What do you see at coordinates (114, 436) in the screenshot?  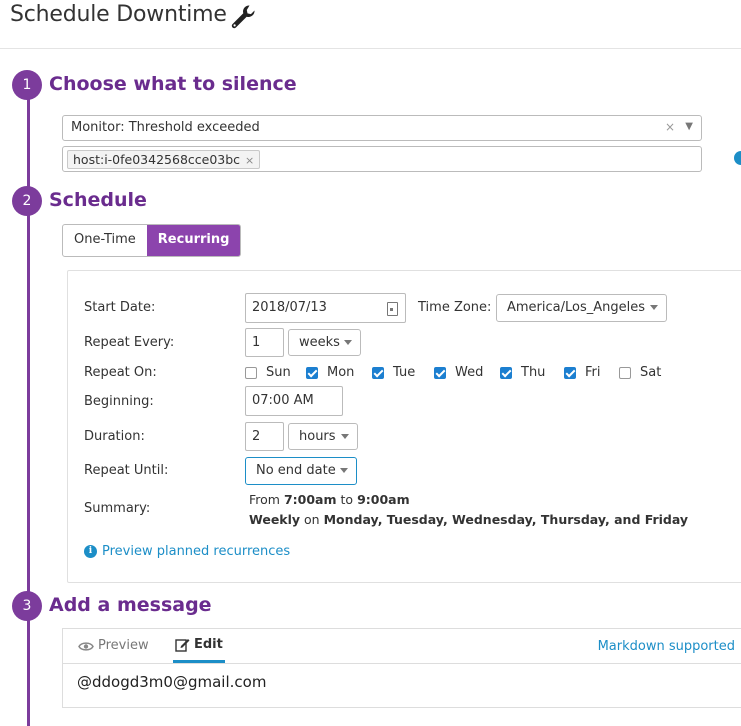 I see `duration-label: Duration:` at bounding box center [114, 436].